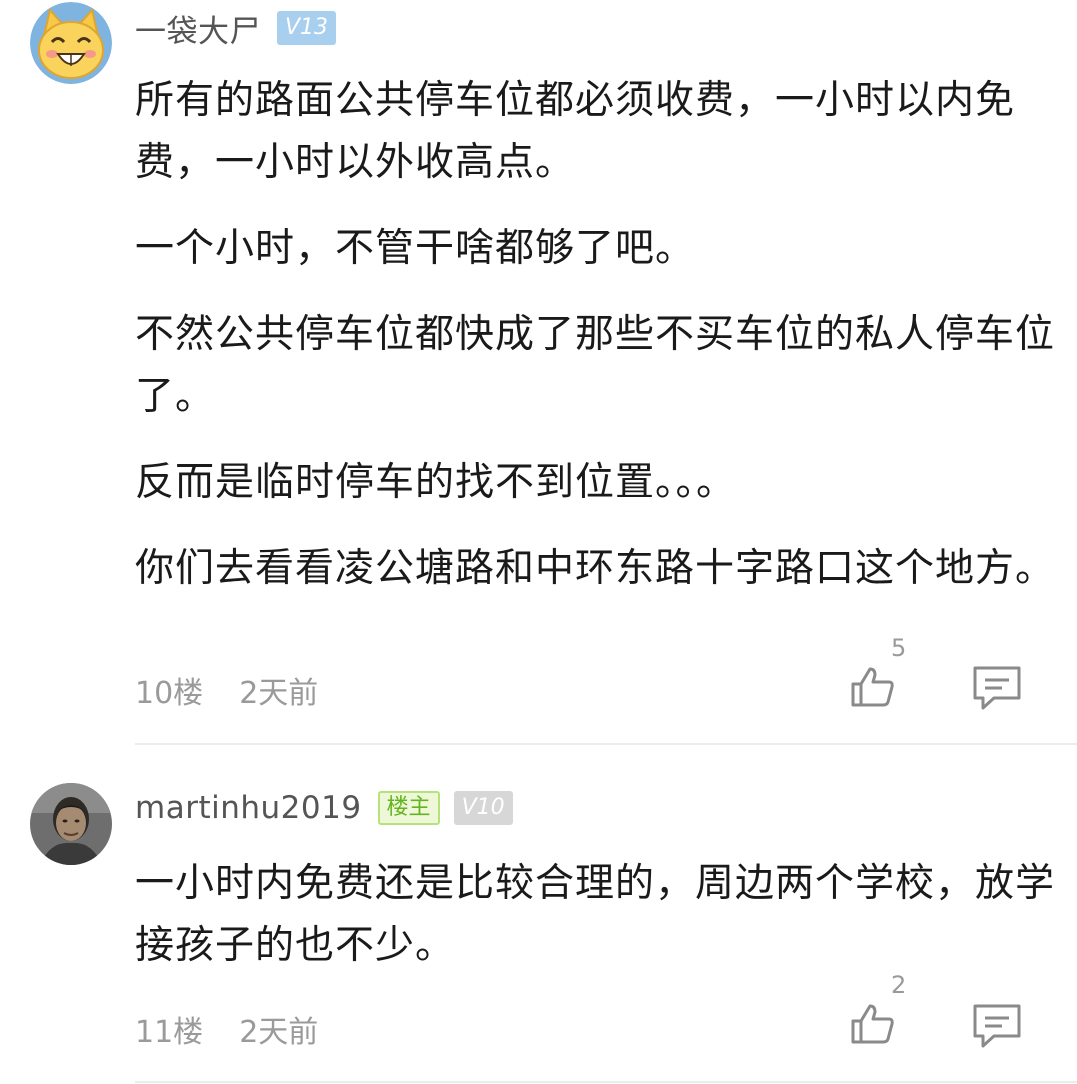 The height and width of the screenshot is (1084, 1077). Describe the element at coordinates (226, 690) in the screenshot. I see `comment-meta: 10楼 2天前` at that location.